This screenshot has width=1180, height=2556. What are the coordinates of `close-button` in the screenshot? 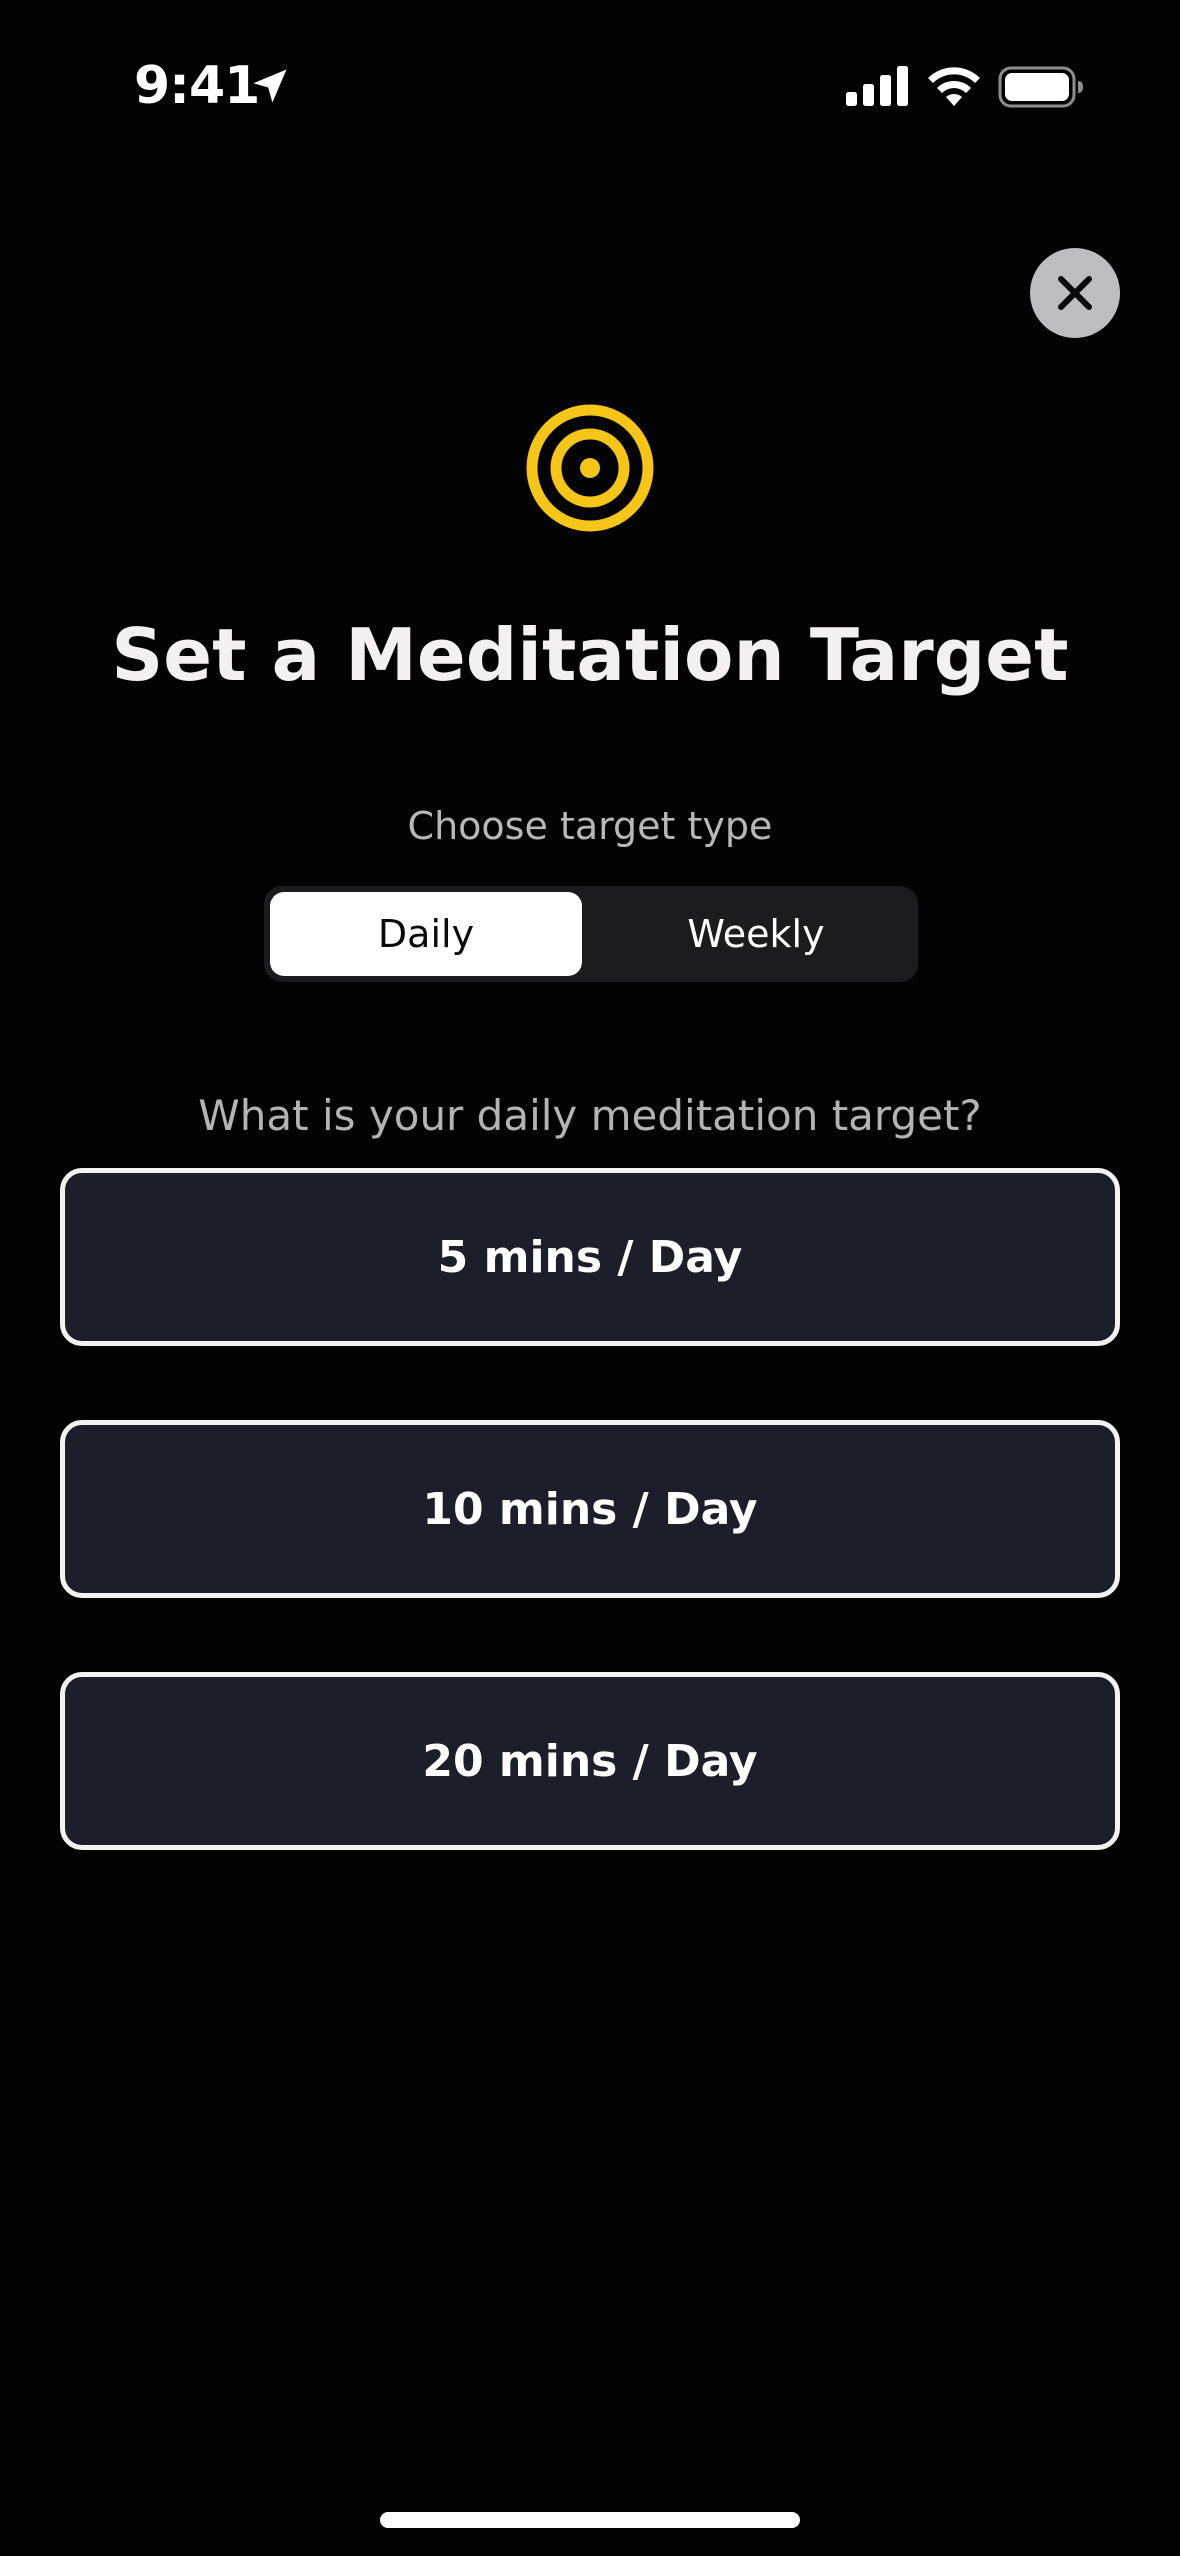 It's located at (1075, 293).